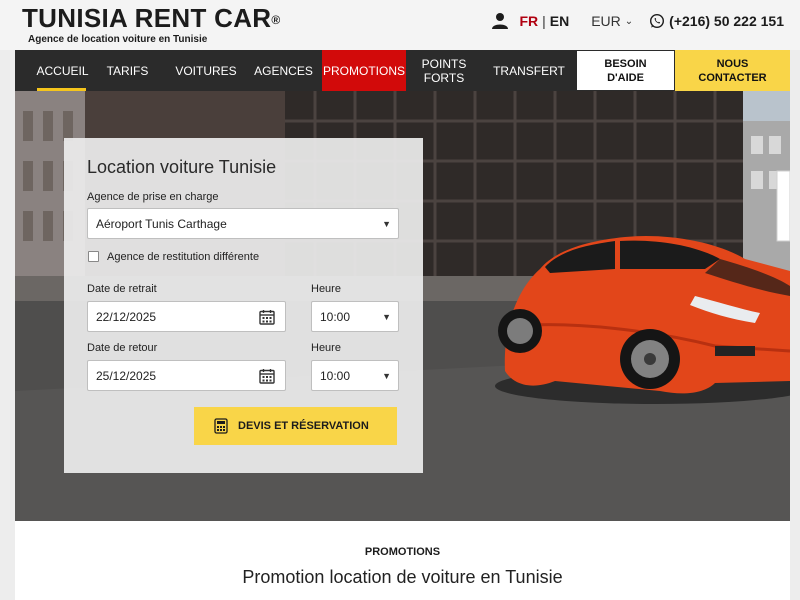  What do you see at coordinates (606, 21) in the screenshot?
I see `currency-value: EUR` at bounding box center [606, 21].